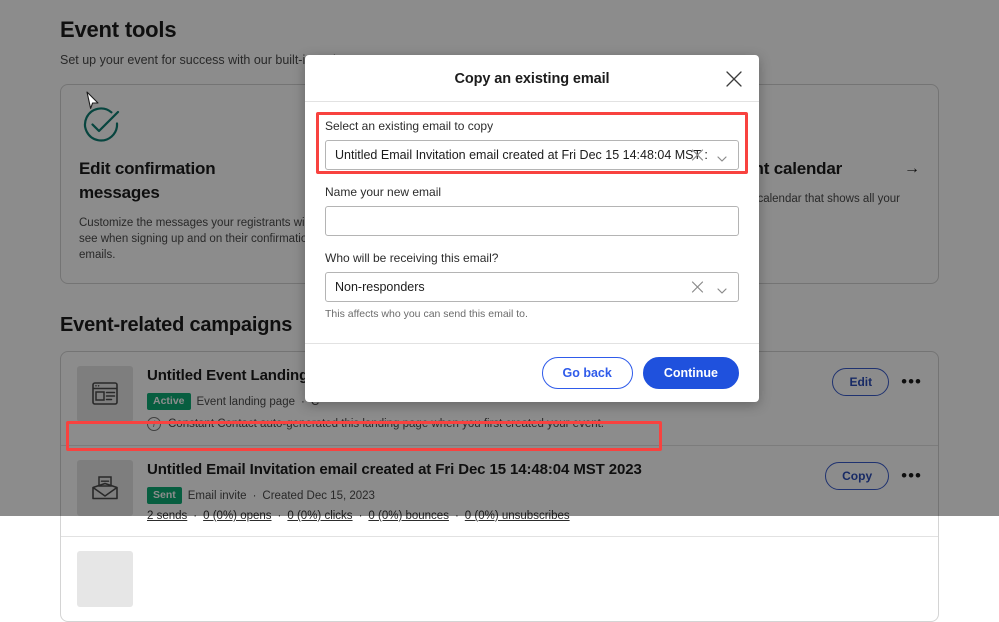  I want to click on modal-title: Copy an existing email, so click(532, 79).